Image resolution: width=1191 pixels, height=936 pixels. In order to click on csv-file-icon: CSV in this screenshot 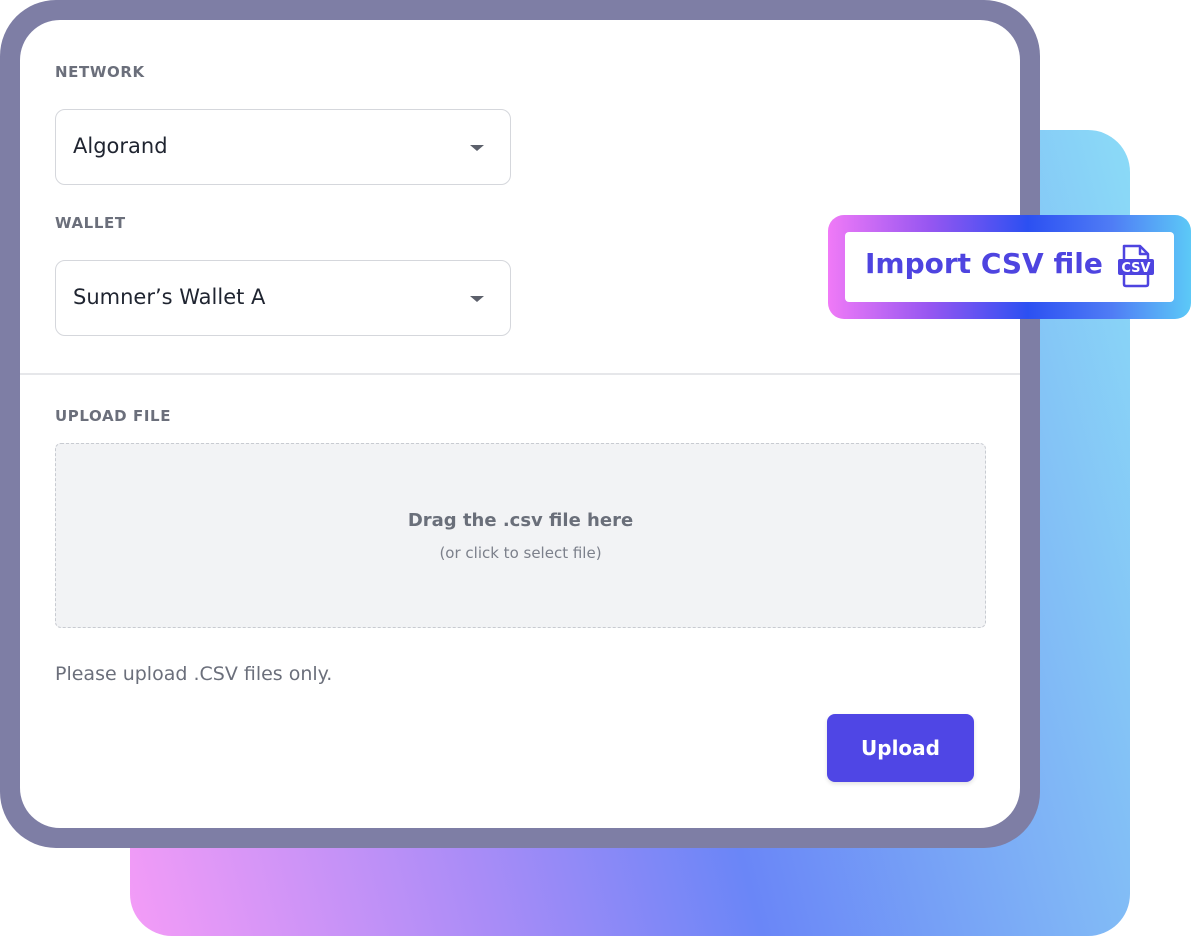, I will do `click(1136, 266)`.